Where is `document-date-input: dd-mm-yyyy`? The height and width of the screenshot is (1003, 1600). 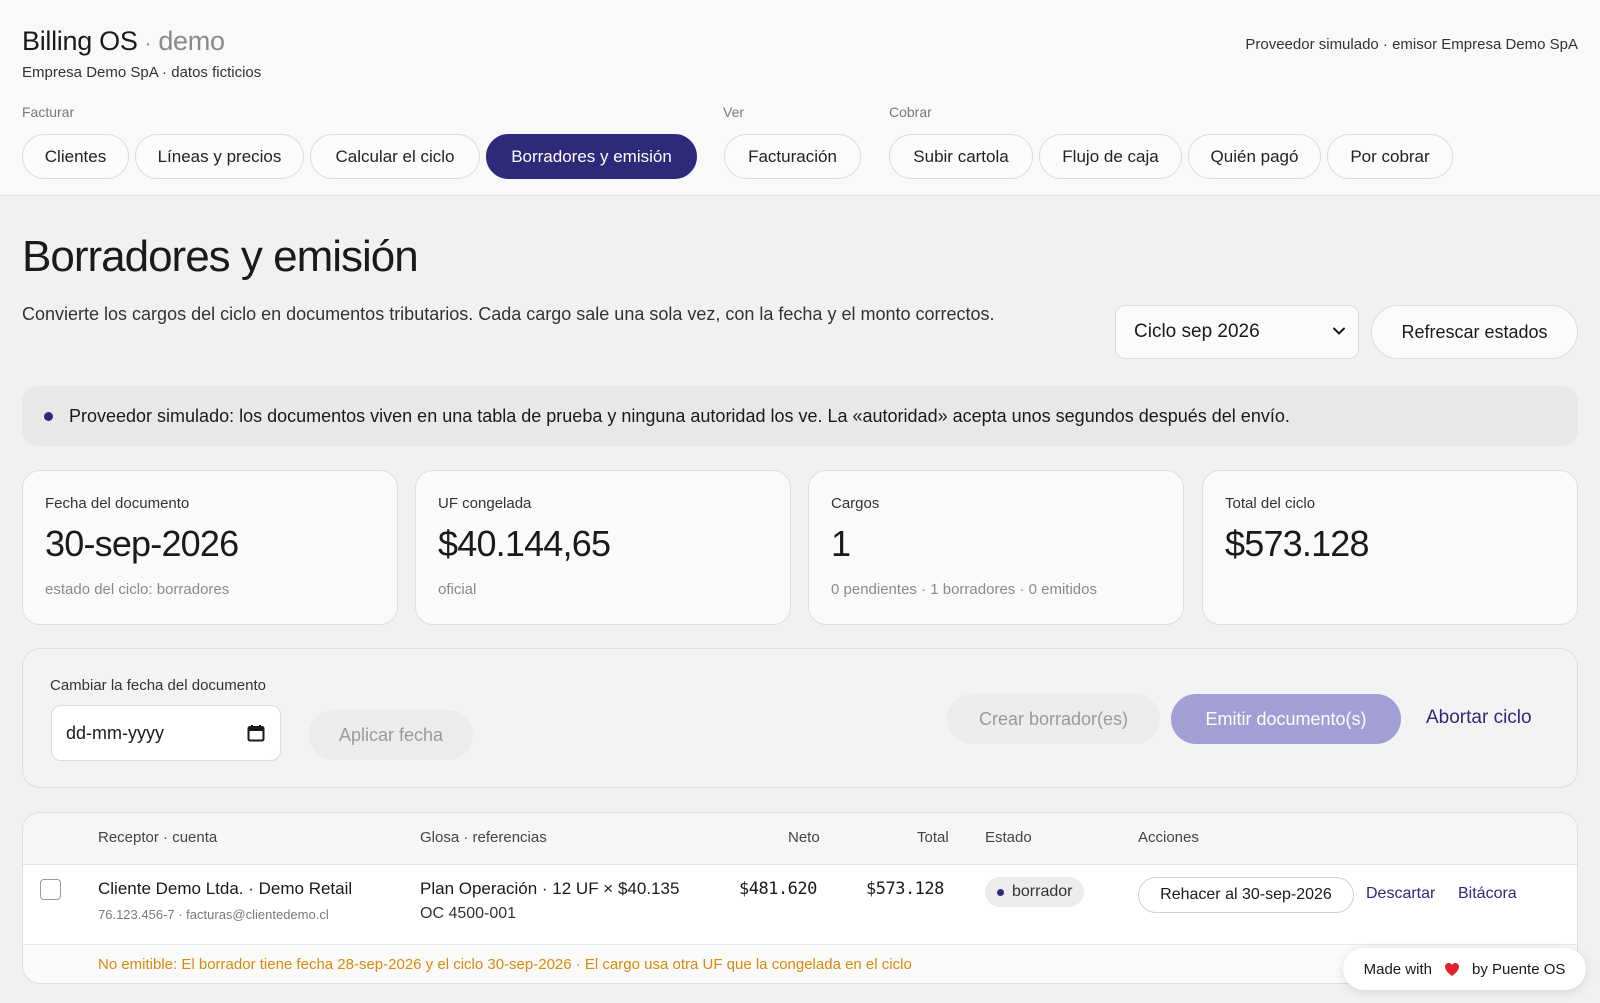
document-date-input: dd-mm-yyyy is located at coordinates (166, 733).